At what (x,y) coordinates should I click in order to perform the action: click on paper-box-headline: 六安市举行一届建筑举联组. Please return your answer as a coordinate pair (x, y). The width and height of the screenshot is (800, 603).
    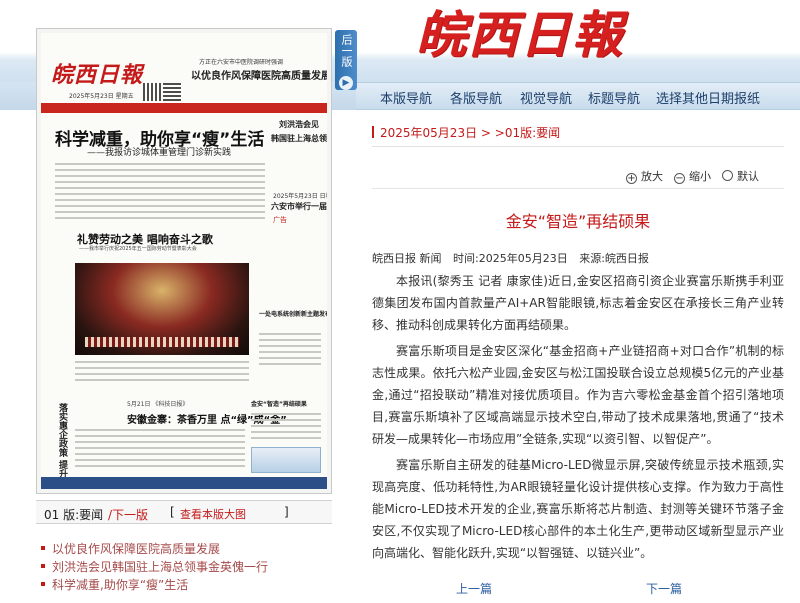
    Looking at the image, I should click on (299, 206).